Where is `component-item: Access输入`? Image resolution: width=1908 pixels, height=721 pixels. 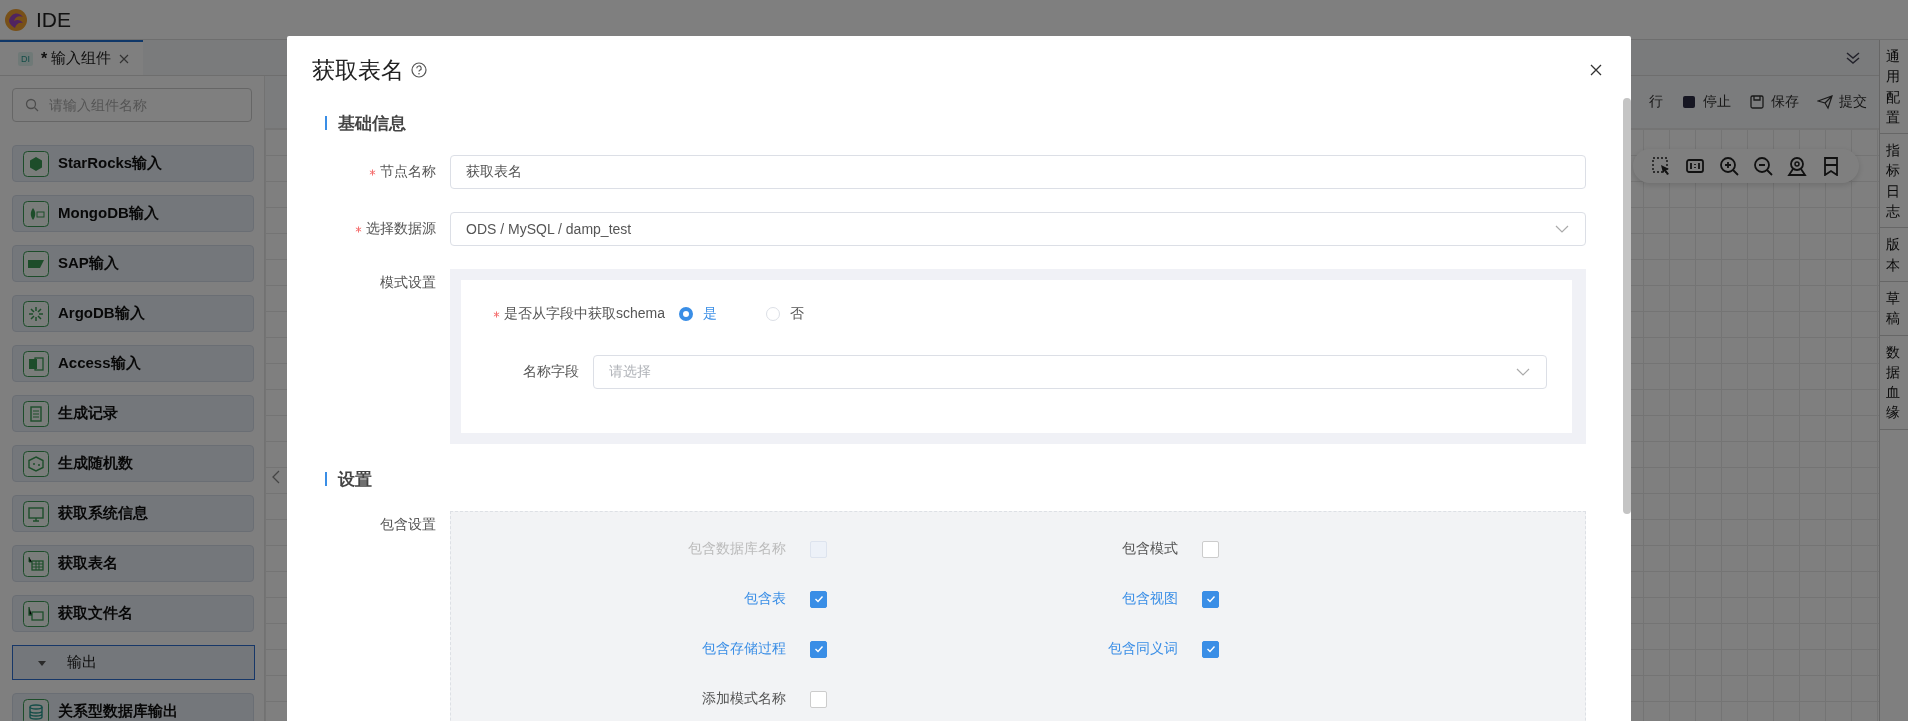 component-item: Access输入 is located at coordinates (133, 363).